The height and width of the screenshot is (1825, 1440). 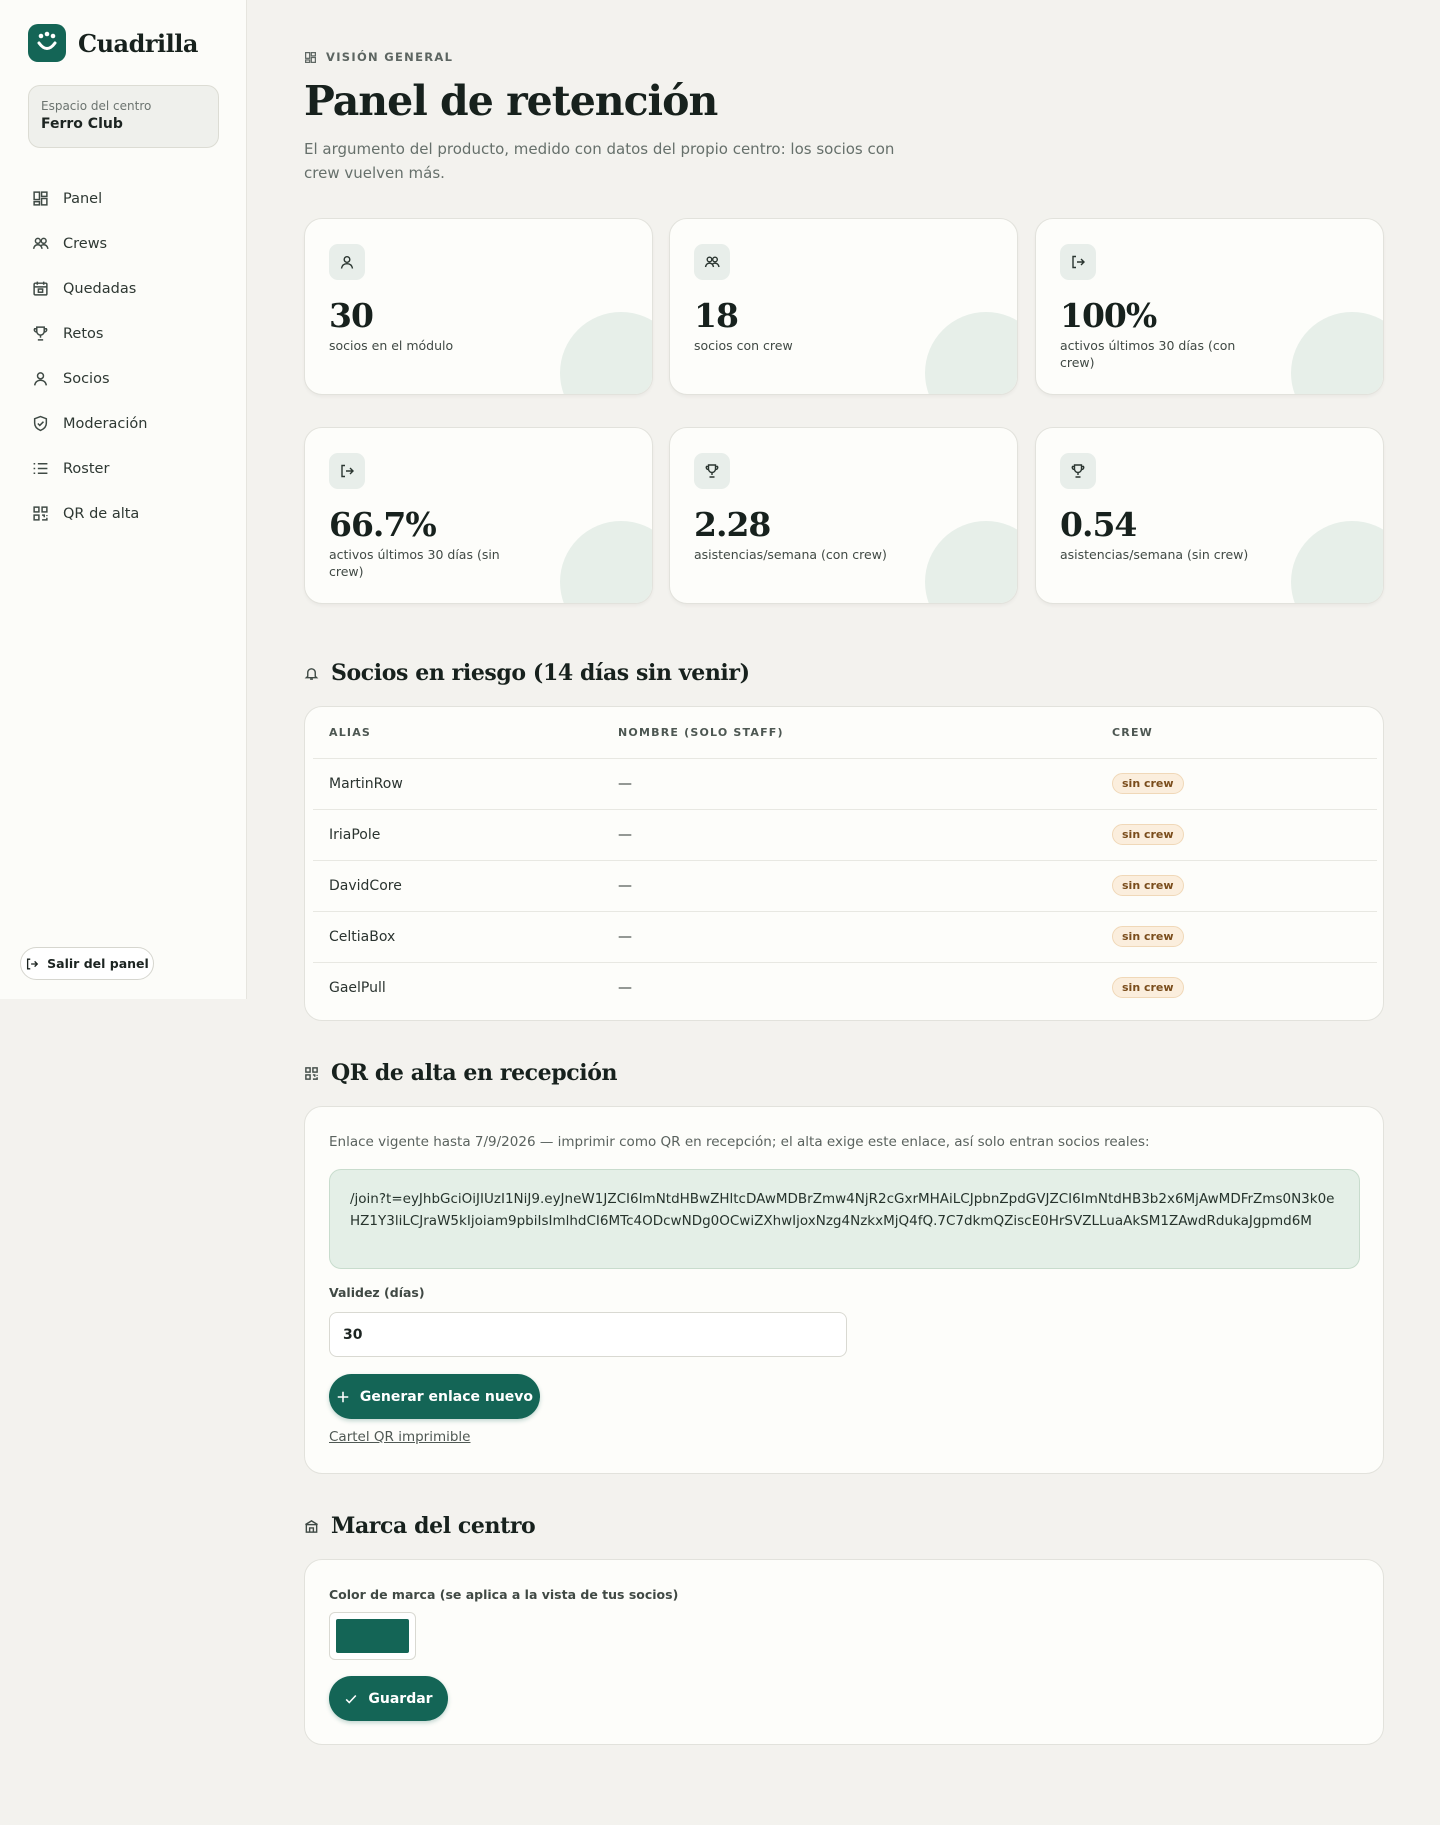 I want to click on logout-button: Salir del panel, so click(x=87, y=963).